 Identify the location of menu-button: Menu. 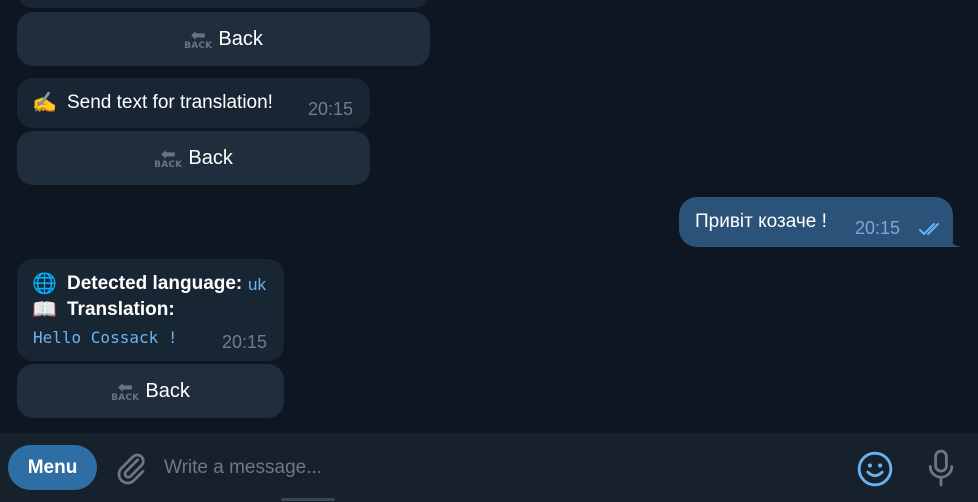
(52, 467).